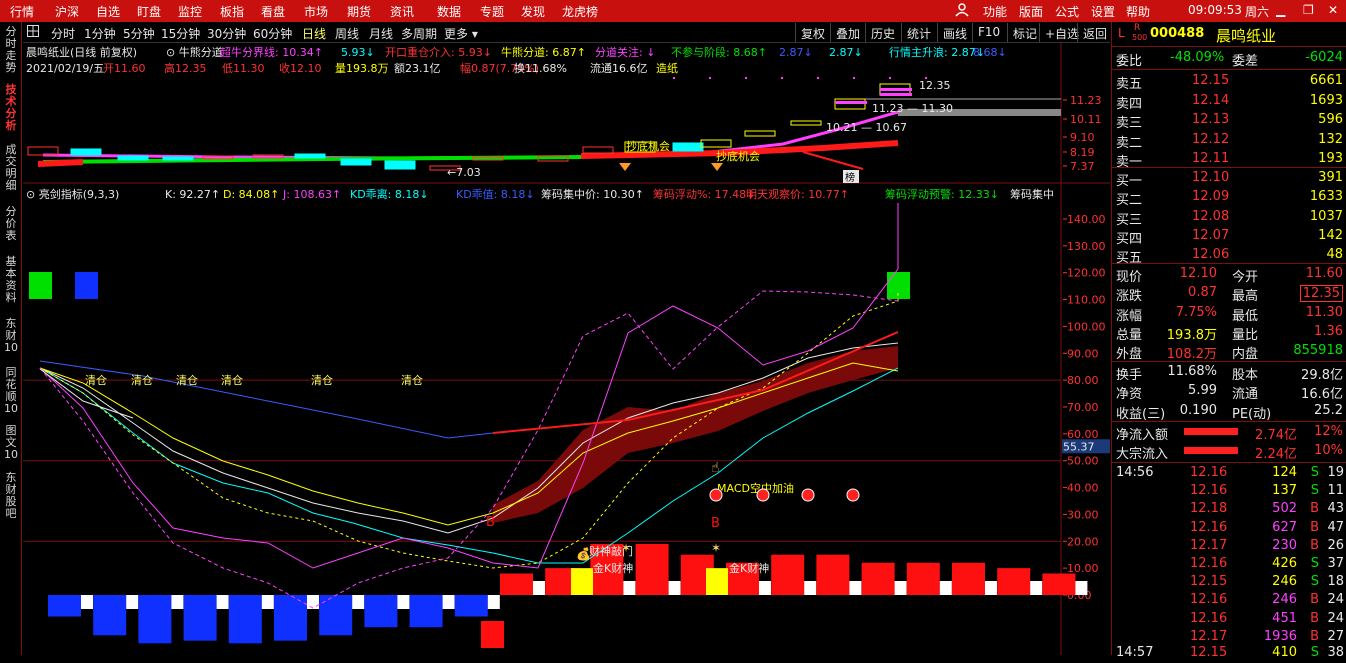  Describe the element at coordinates (11, 108) in the screenshot. I see `left-tab: 技术分析` at that location.